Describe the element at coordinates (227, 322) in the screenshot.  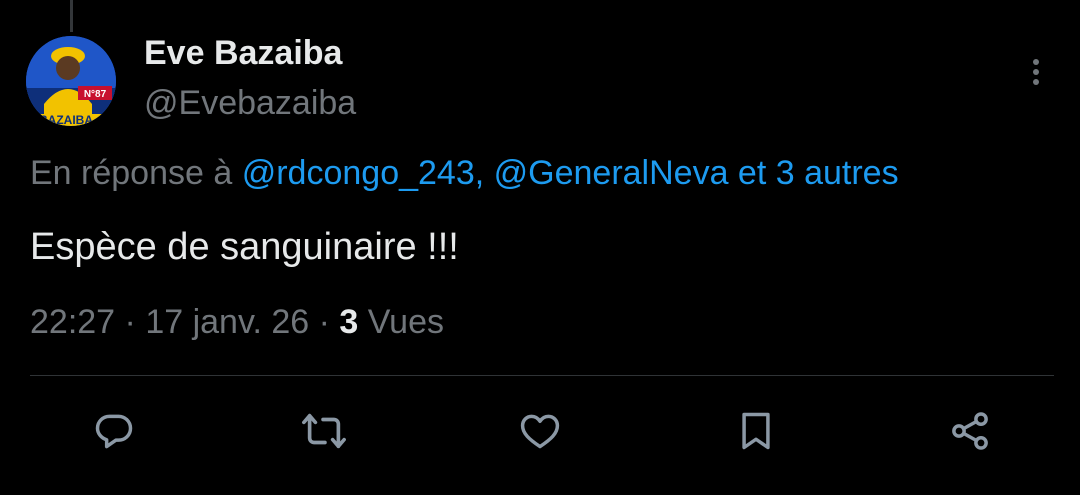
I see `tweet-date: 17 janv. 26` at that location.